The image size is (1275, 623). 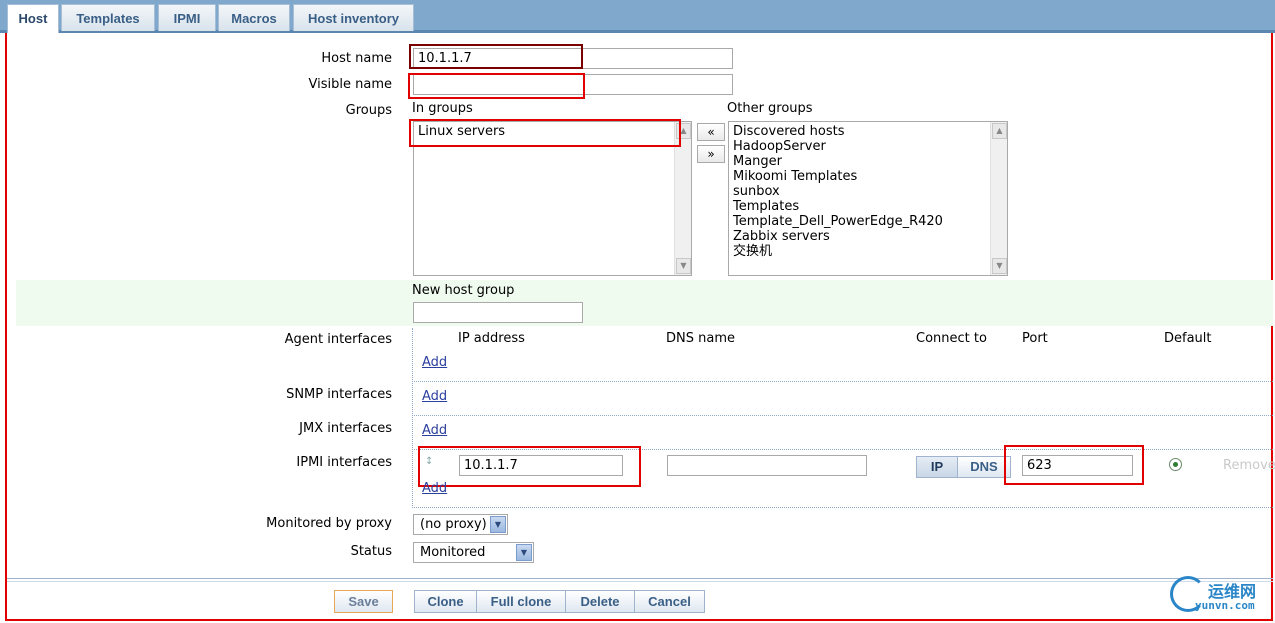 What do you see at coordinates (770, 108) in the screenshot?
I see `other-groups-heading: Other groups` at bounding box center [770, 108].